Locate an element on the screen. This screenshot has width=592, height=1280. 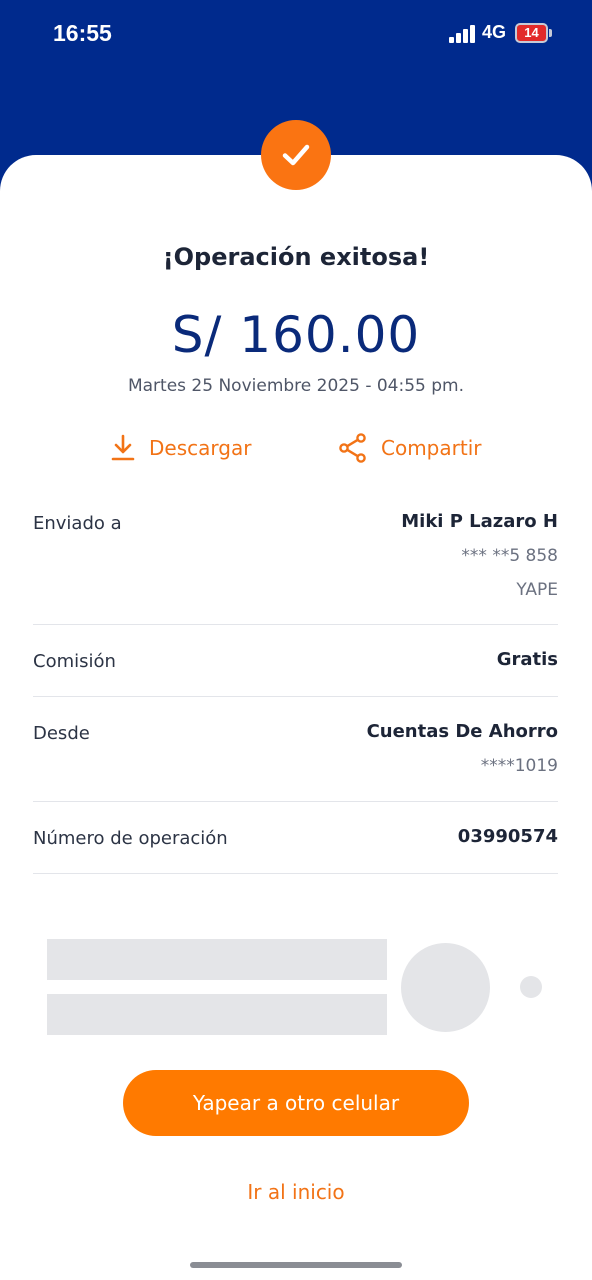
from-account-number: ****1019 is located at coordinates (519, 766).